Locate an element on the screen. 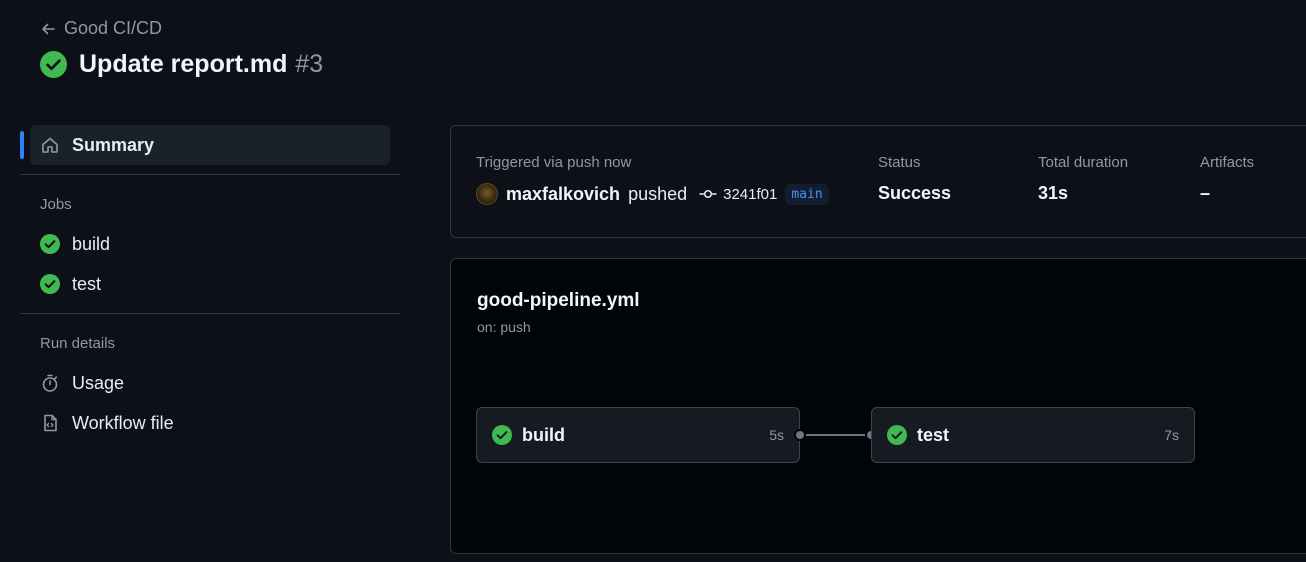 Image resolution: width=1306 pixels, height=562 pixels. sidebar-item-summary: Summary is located at coordinates (205, 145).